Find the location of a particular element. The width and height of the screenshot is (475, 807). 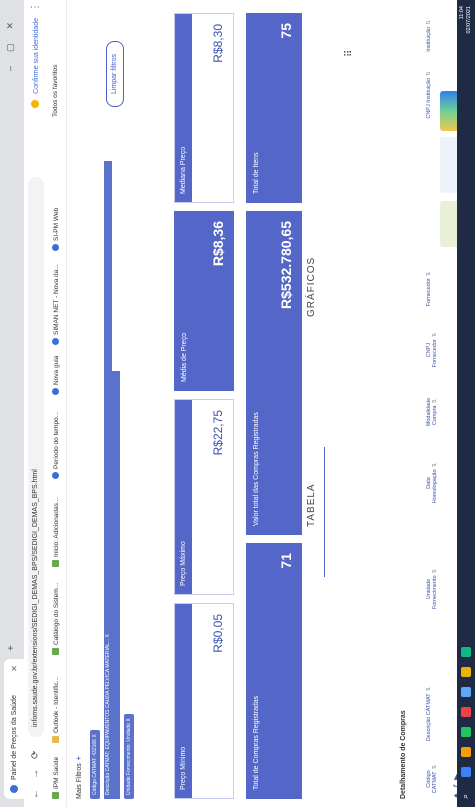

column-header: Modalidade Compra⇅ is located at coordinates (432, 412).